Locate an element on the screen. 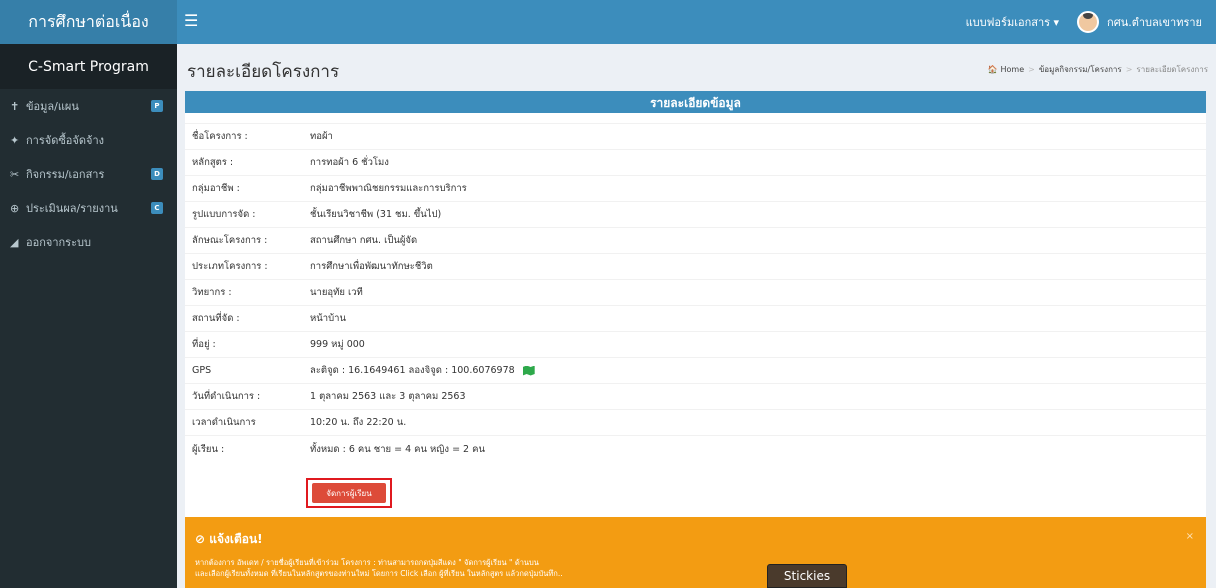  detail-value: 1 ตุลาคม 2563 และ 3 ตุลาคม 2563 is located at coordinates (388, 396).